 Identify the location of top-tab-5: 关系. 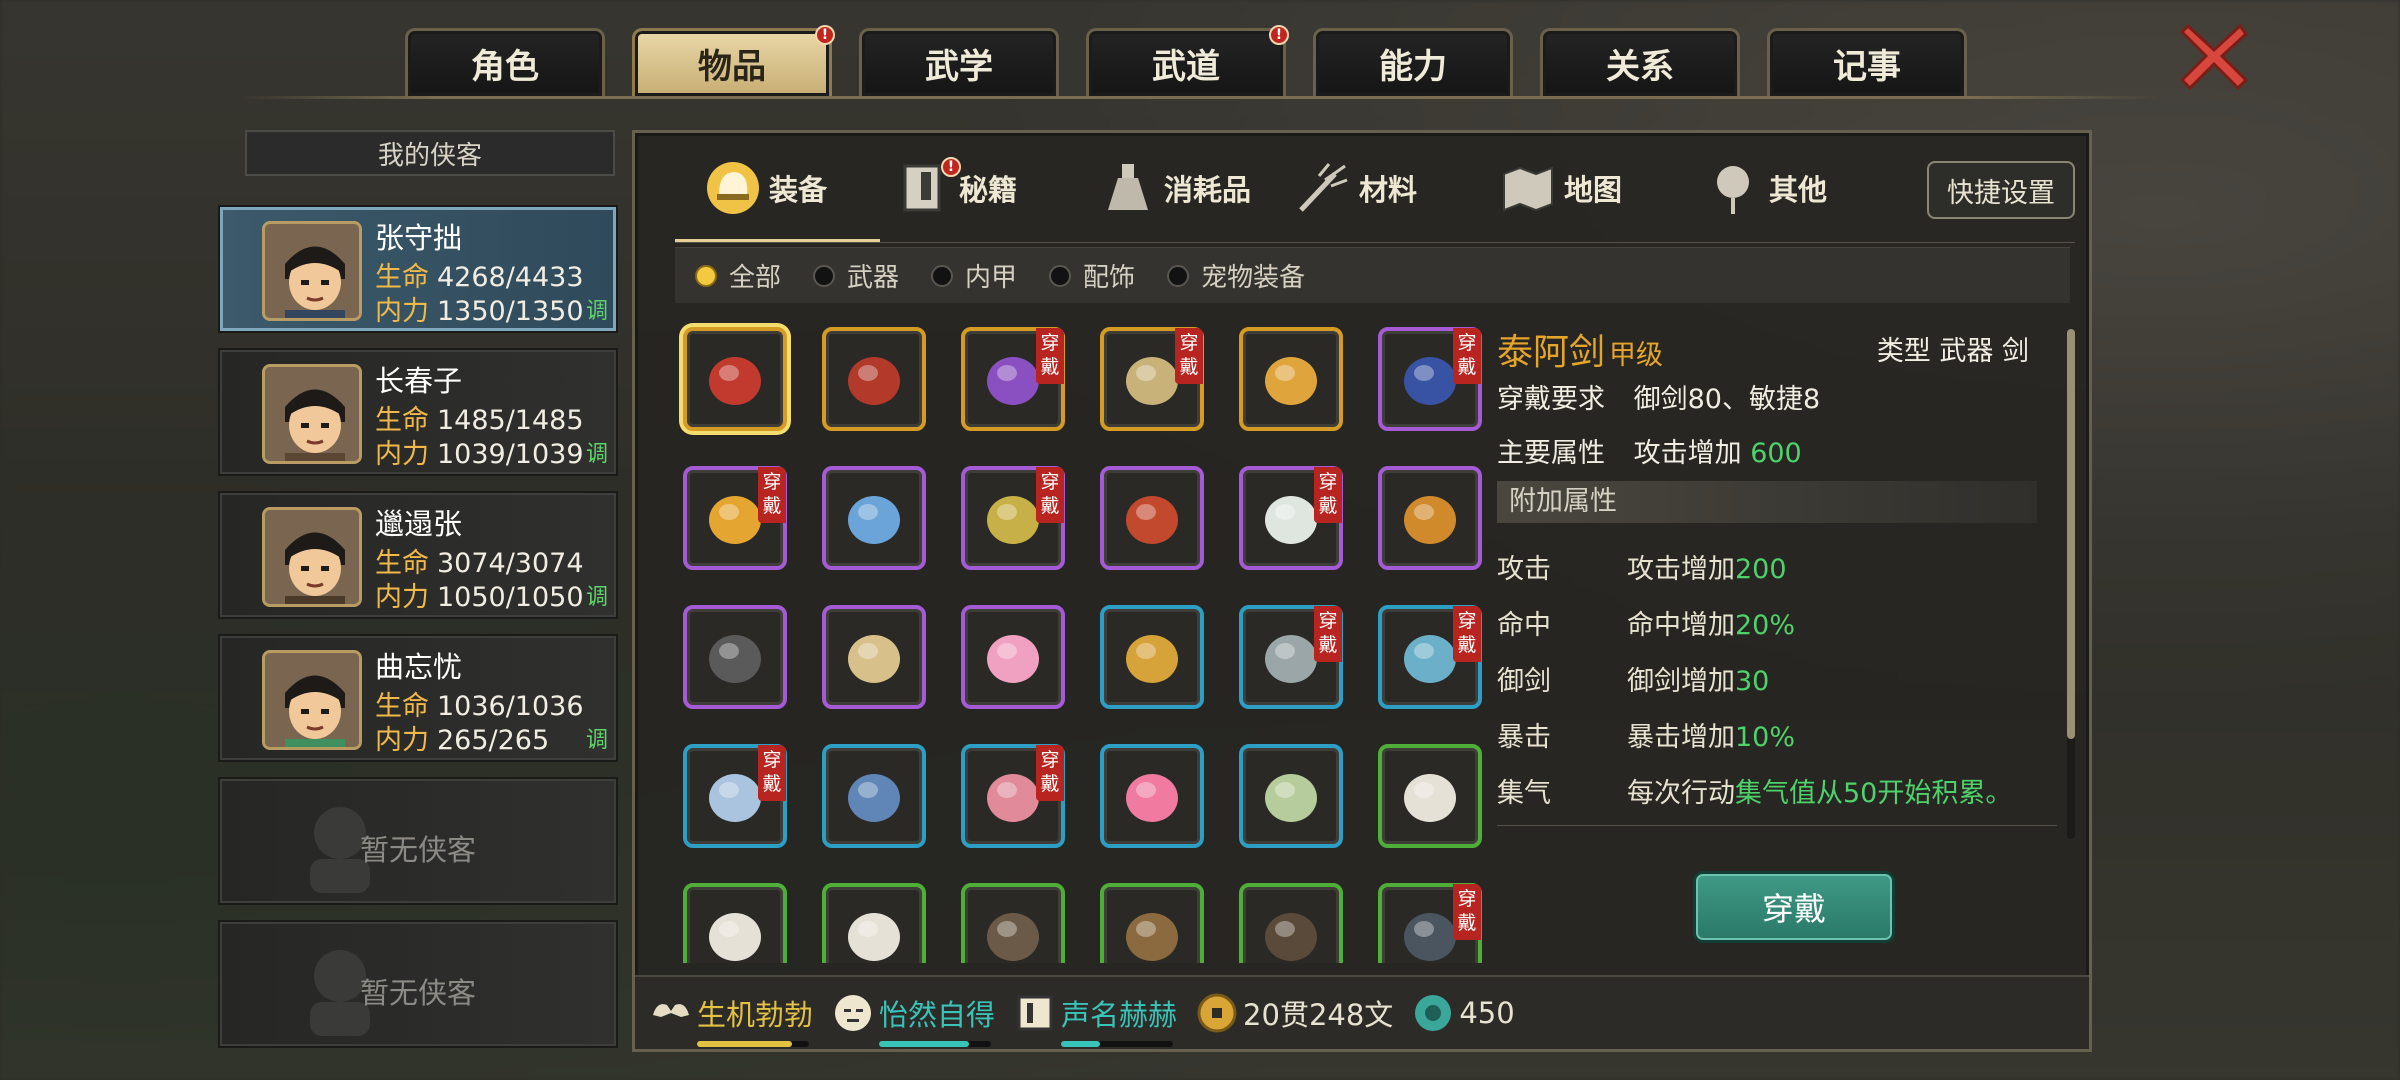
(1640, 62).